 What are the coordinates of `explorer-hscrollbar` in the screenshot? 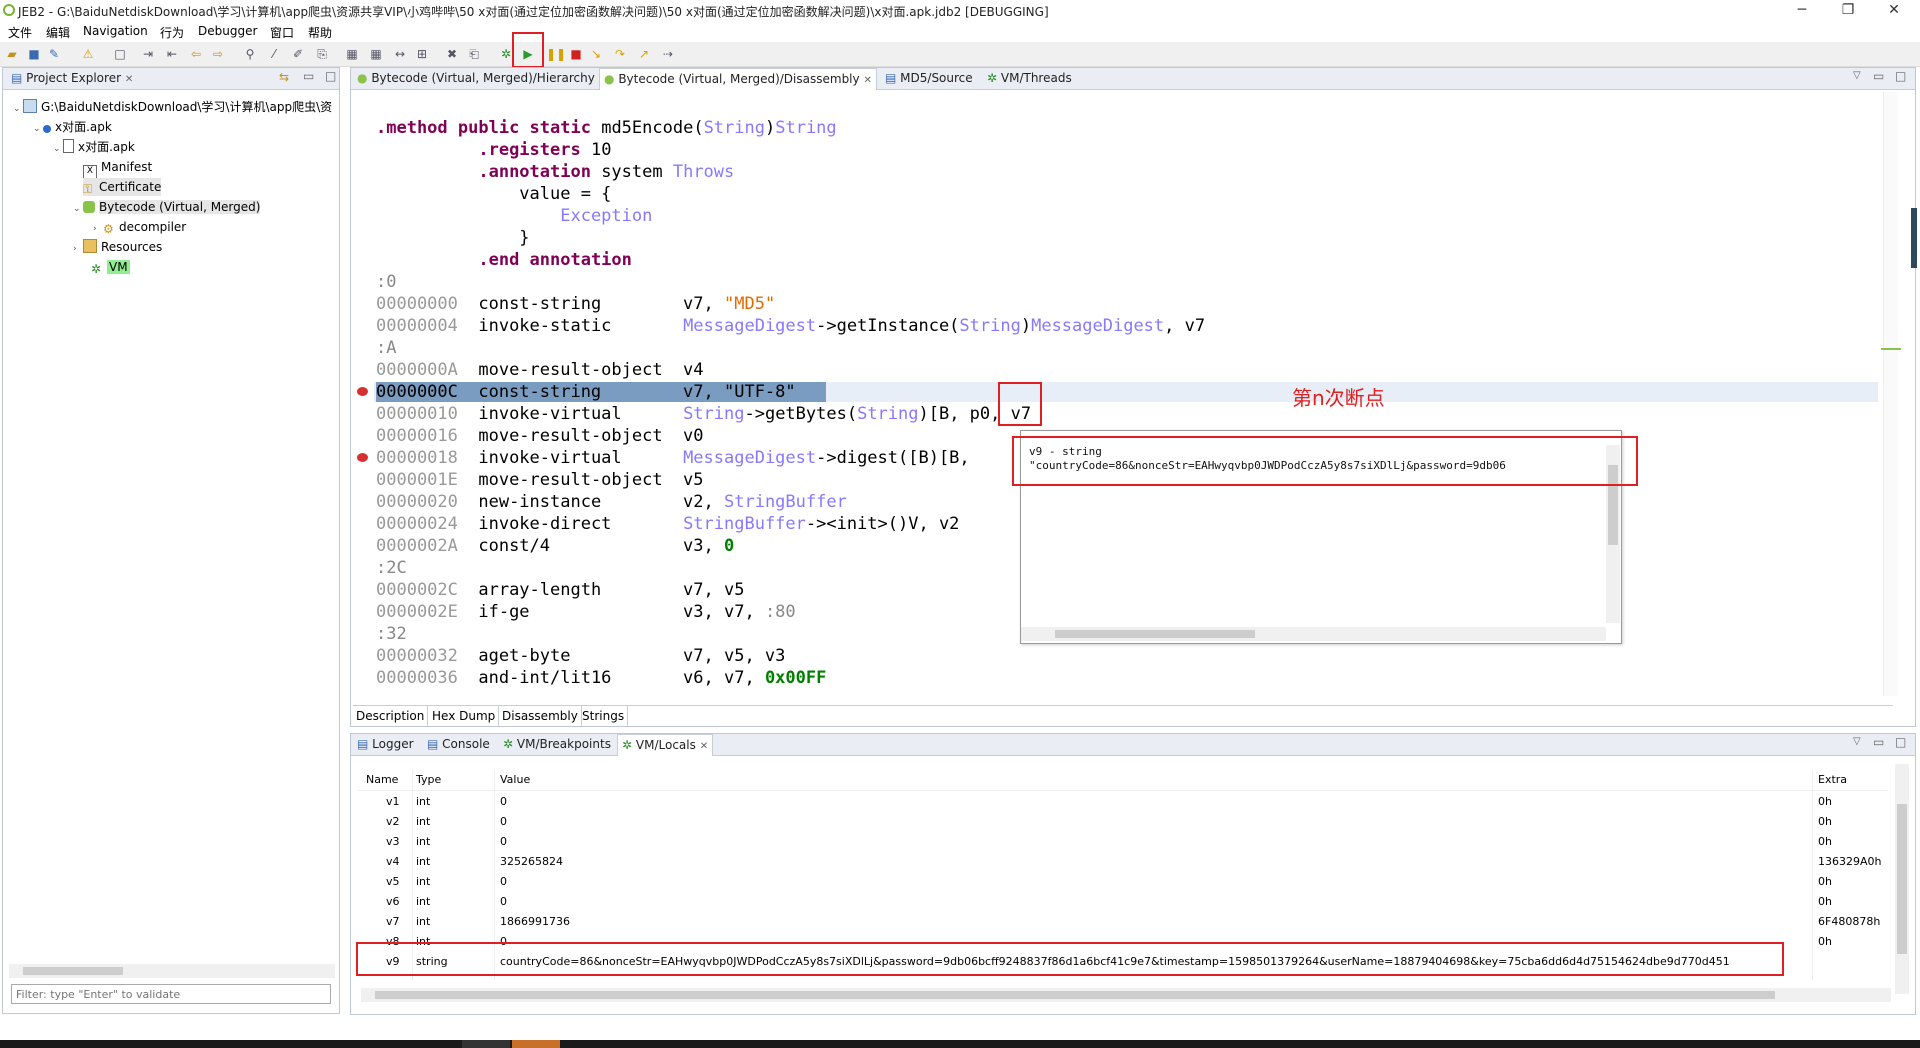 It's located at (172, 971).